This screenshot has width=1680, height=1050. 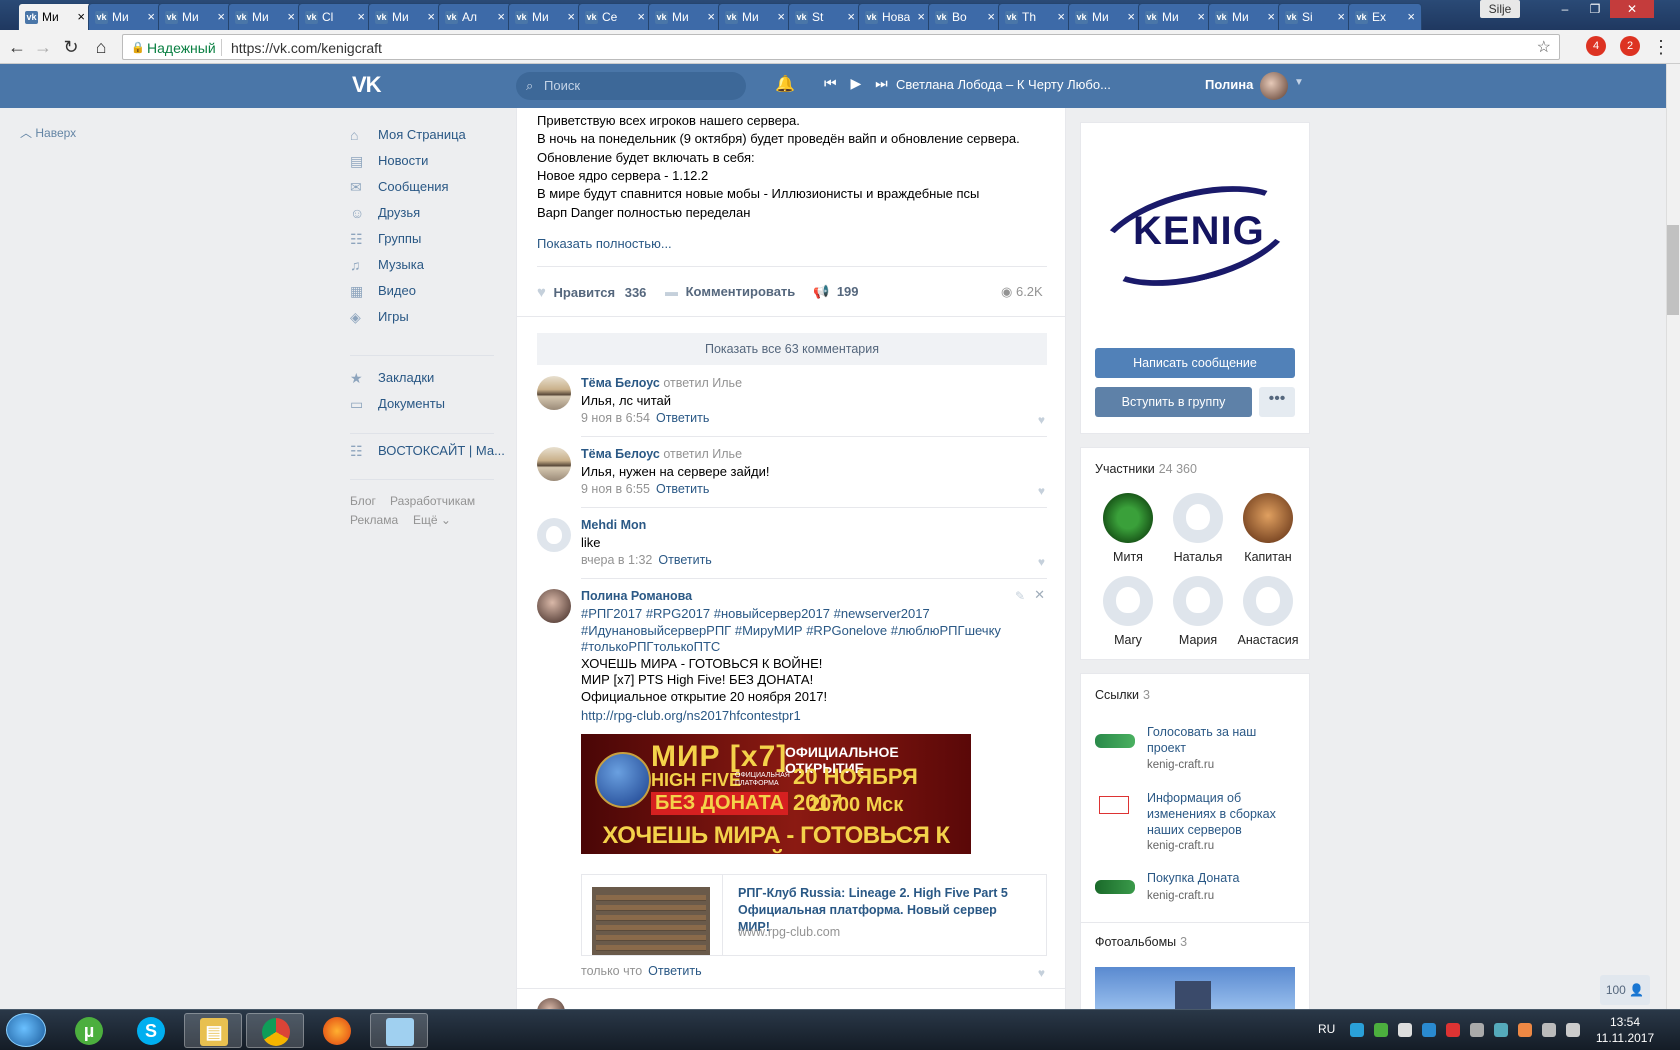 What do you see at coordinates (1625, 990) in the screenshot?
I see `online-counter: 100 👤` at bounding box center [1625, 990].